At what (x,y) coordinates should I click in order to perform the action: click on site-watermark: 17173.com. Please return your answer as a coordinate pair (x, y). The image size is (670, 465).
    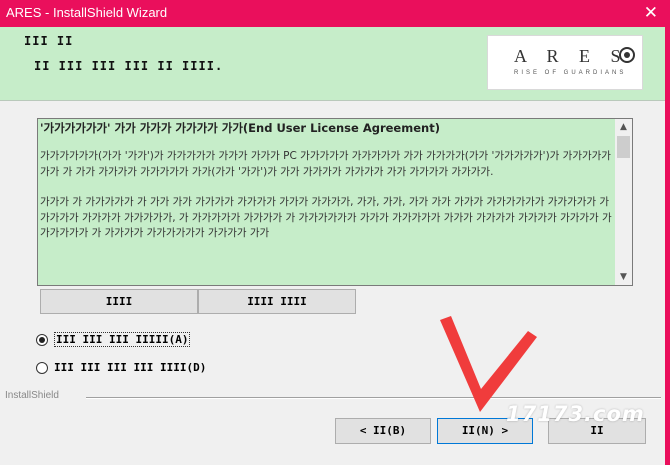
    Looking at the image, I should click on (575, 414).